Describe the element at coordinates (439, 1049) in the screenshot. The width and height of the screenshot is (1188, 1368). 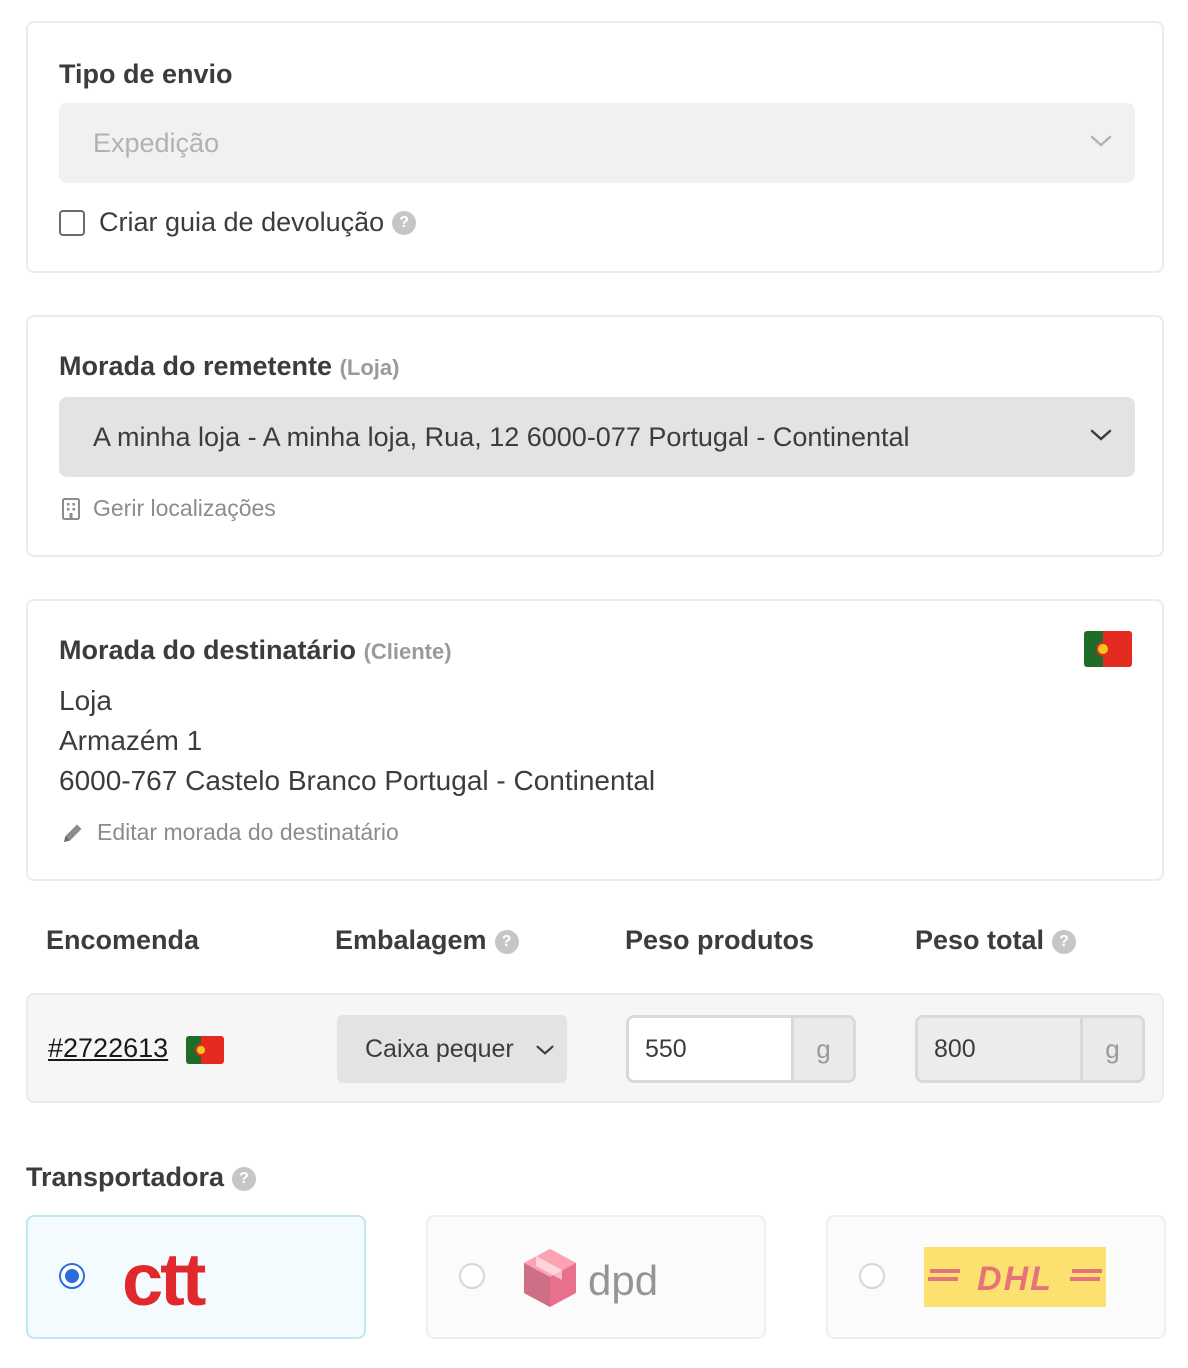
I see `packaging-value: Caixa pequer` at that location.